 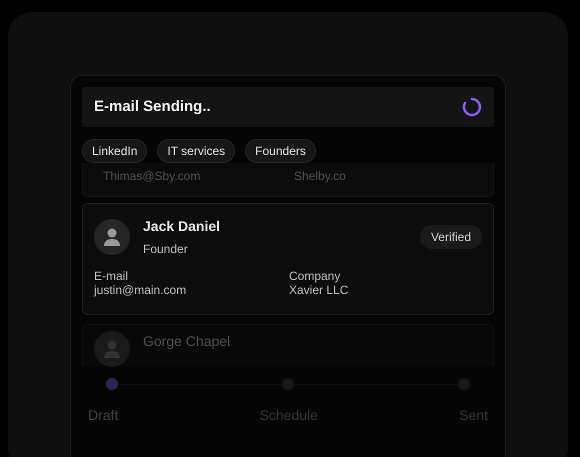 I want to click on tag-chip: LinkedIn, so click(x=115, y=151).